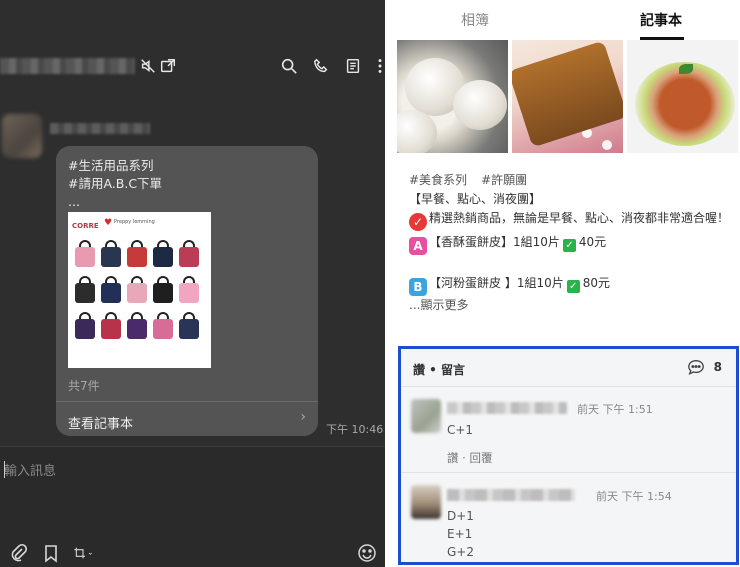 Image resolution: width=740 pixels, height=567 pixels. What do you see at coordinates (289, 66) in the screenshot?
I see `search-icon` at bounding box center [289, 66].